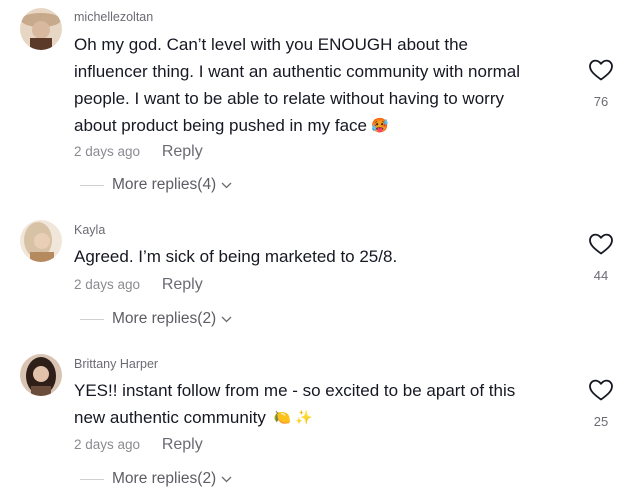 The image size is (640, 497). Describe the element at coordinates (89, 230) in the screenshot. I see `comment-username: Kayla` at that location.